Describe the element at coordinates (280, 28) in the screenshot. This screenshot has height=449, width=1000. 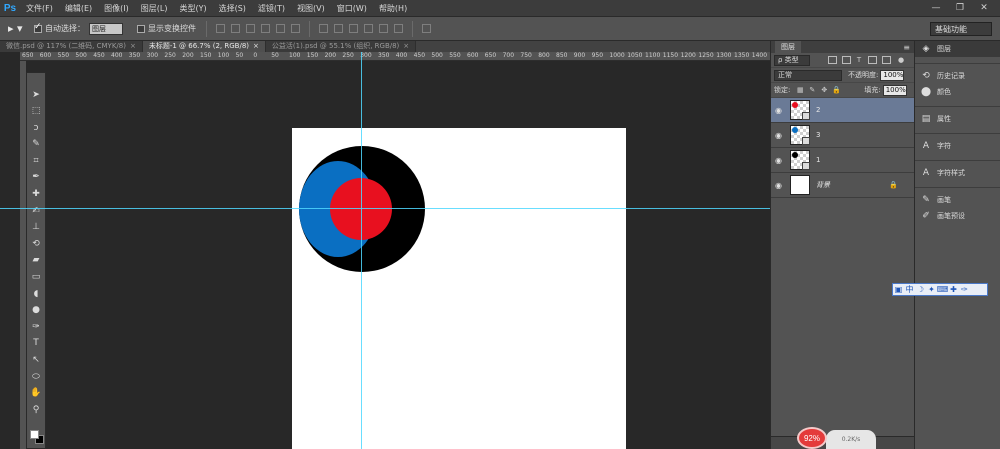
I see `align-hcenter-icon` at that location.